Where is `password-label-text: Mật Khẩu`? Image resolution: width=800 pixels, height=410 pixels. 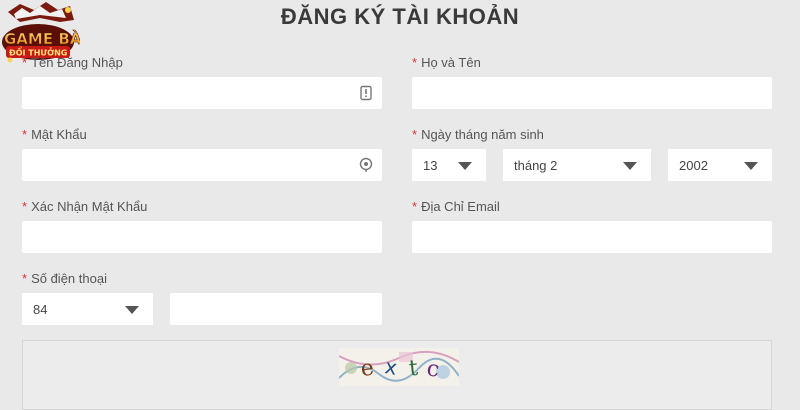 password-label-text: Mật Khẩu is located at coordinates (59, 134).